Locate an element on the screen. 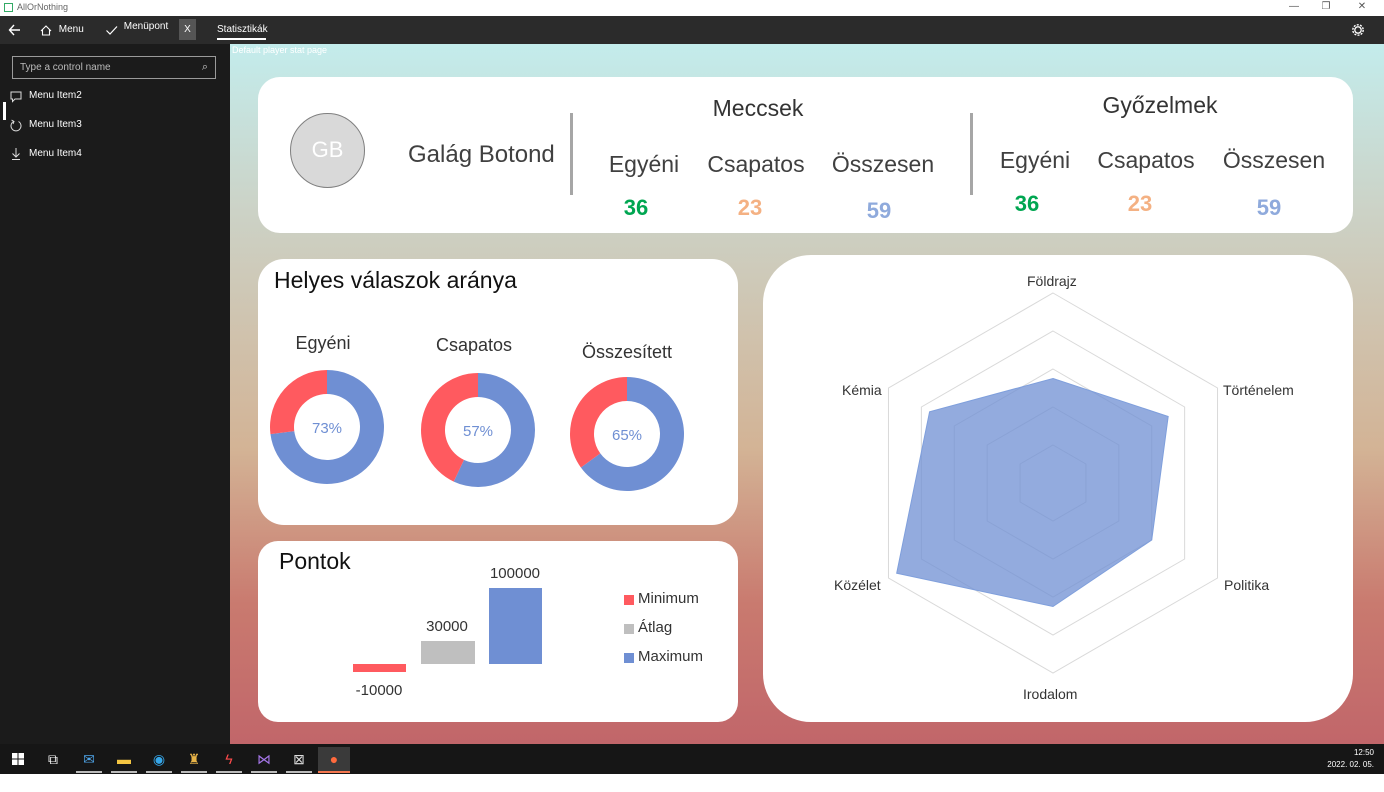 Image resolution: width=1384 pixels, height=792 pixels. game-launcher-icon: ♜ is located at coordinates (194, 759).